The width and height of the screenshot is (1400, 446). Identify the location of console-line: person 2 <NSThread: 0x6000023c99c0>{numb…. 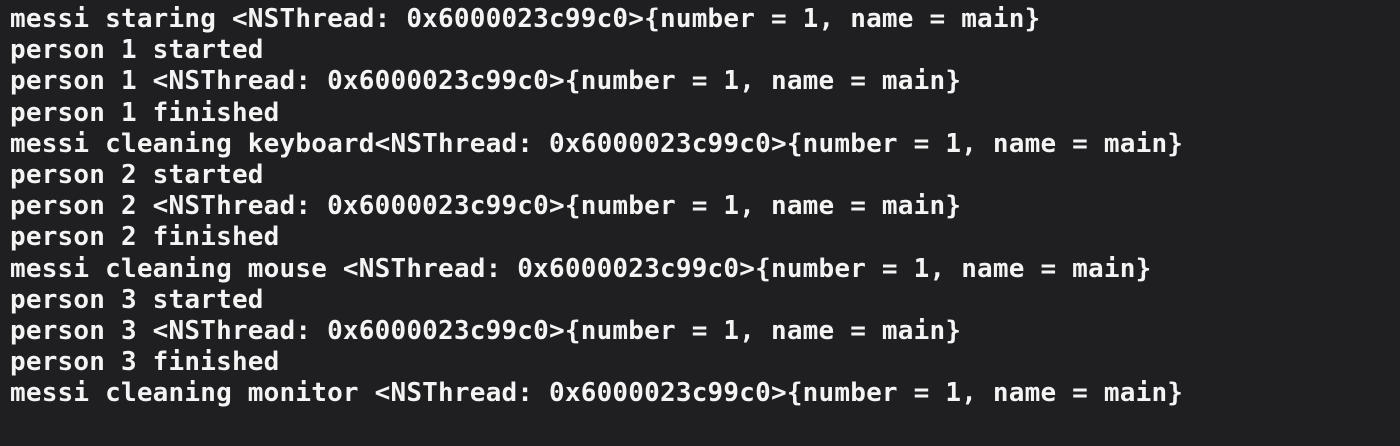
(486, 206).